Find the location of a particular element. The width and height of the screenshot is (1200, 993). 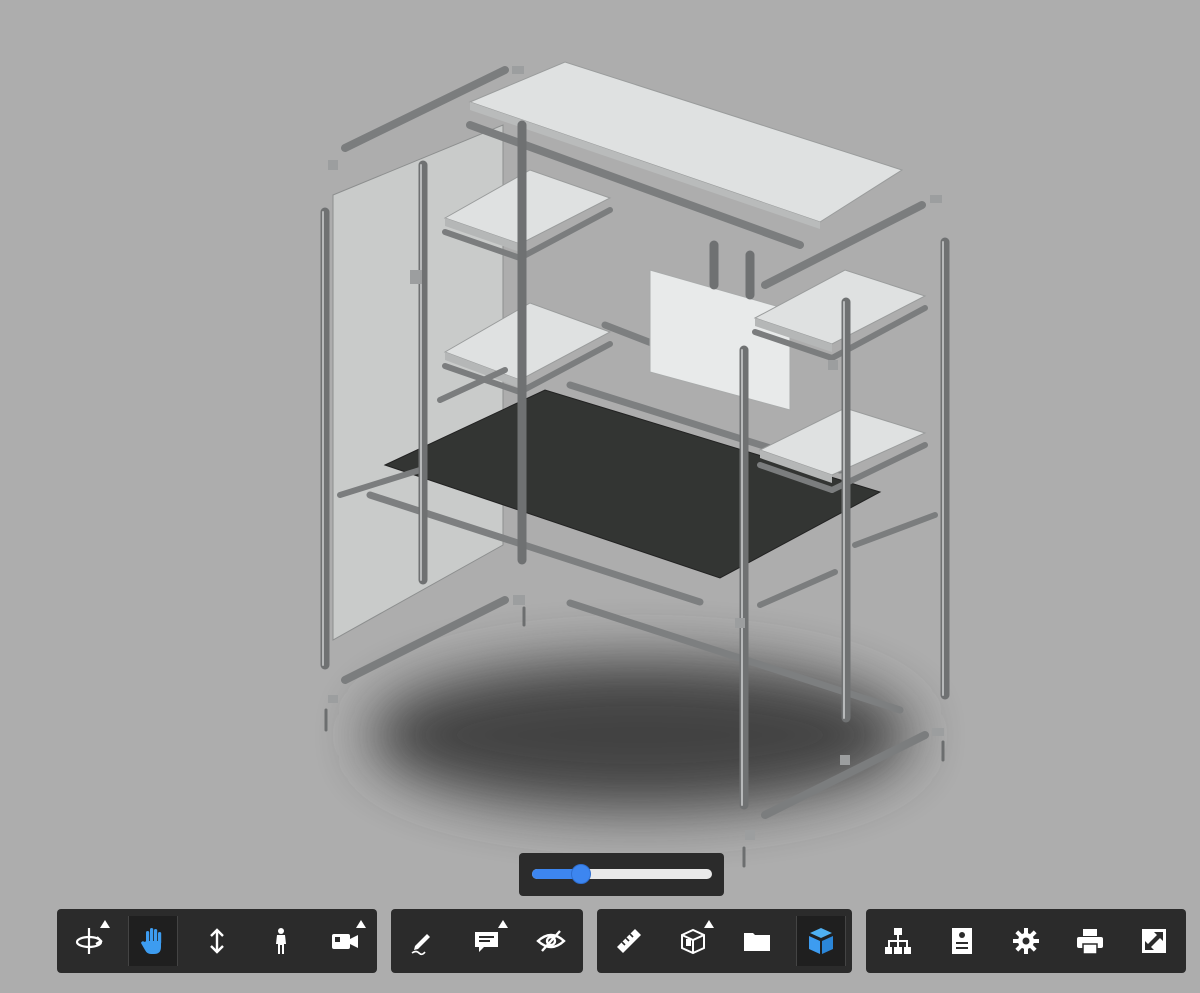

section-box-icon is located at coordinates (693, 941).